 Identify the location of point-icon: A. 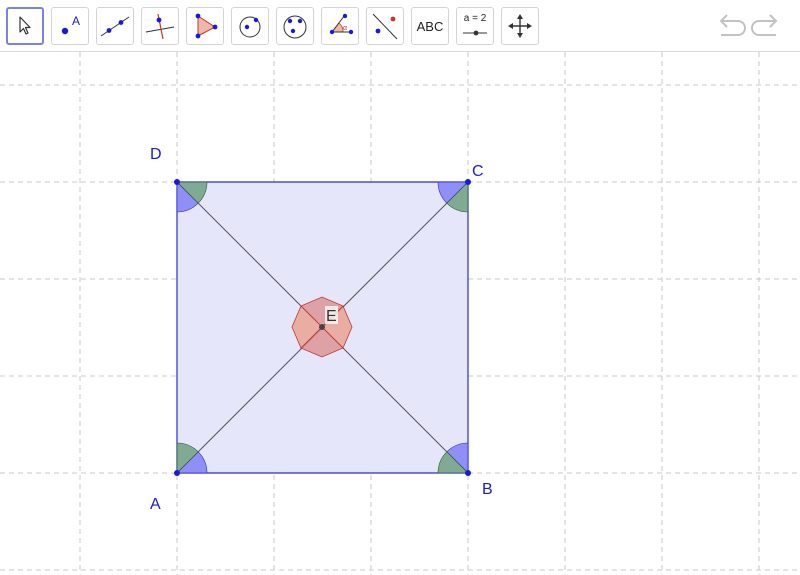
(70, 24).